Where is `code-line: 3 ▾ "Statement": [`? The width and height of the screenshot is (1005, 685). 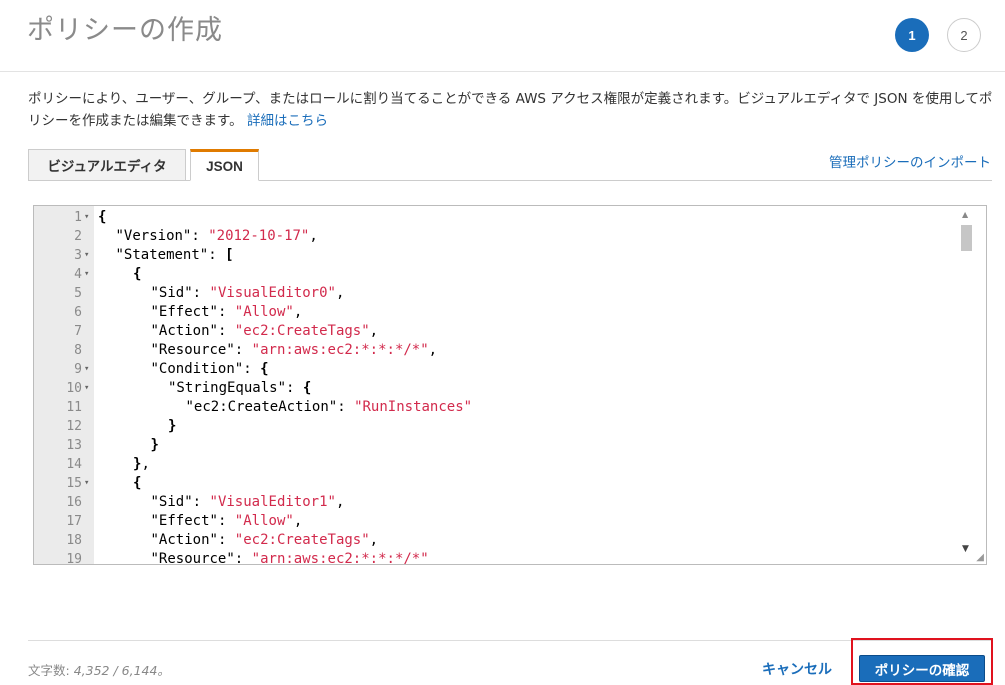 code-line: 3 ▾ "Statement": [ is located at coordinates (494, 255).